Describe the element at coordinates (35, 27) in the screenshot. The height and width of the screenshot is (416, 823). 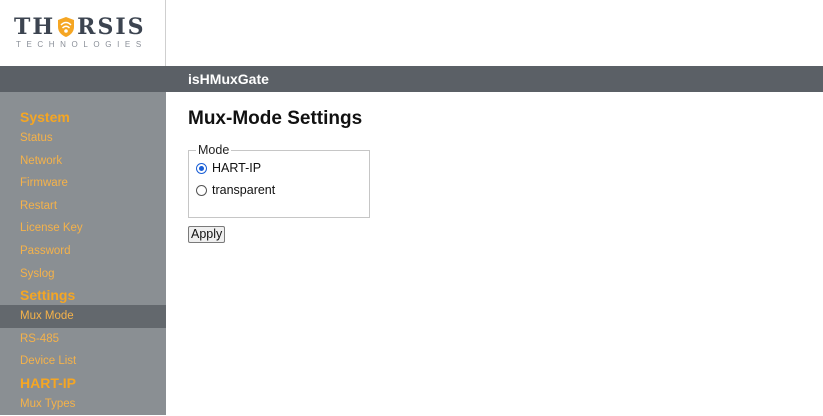
I see `logo-title-part-1: TH` at that location.